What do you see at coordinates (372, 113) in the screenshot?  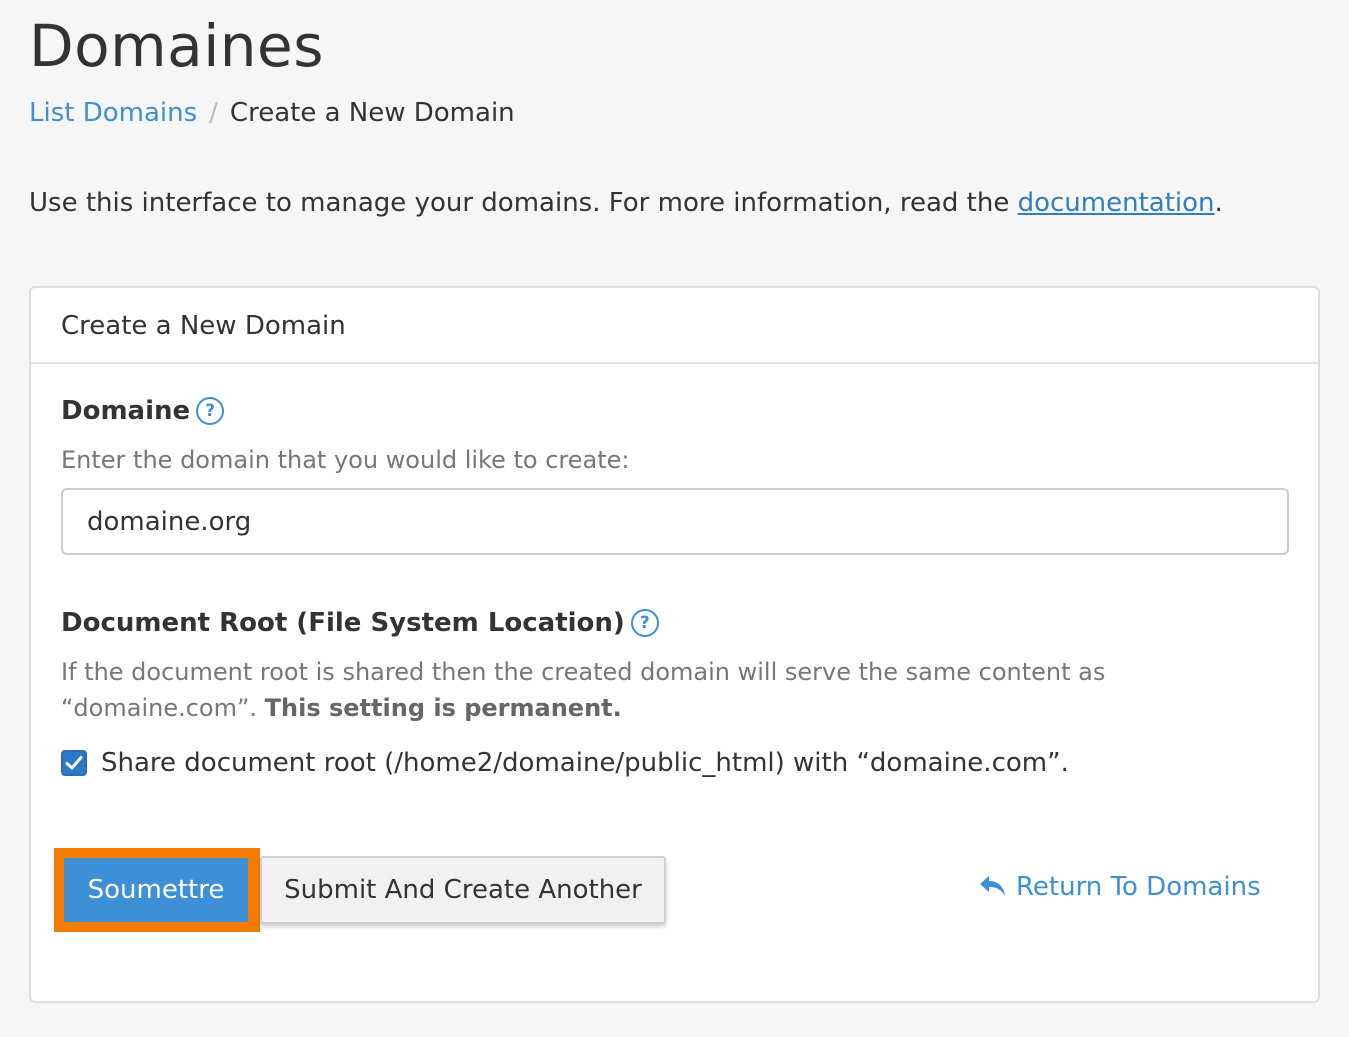 I see `breadcrumb-current: Create a New Domain` at bounding box center [372, 113].